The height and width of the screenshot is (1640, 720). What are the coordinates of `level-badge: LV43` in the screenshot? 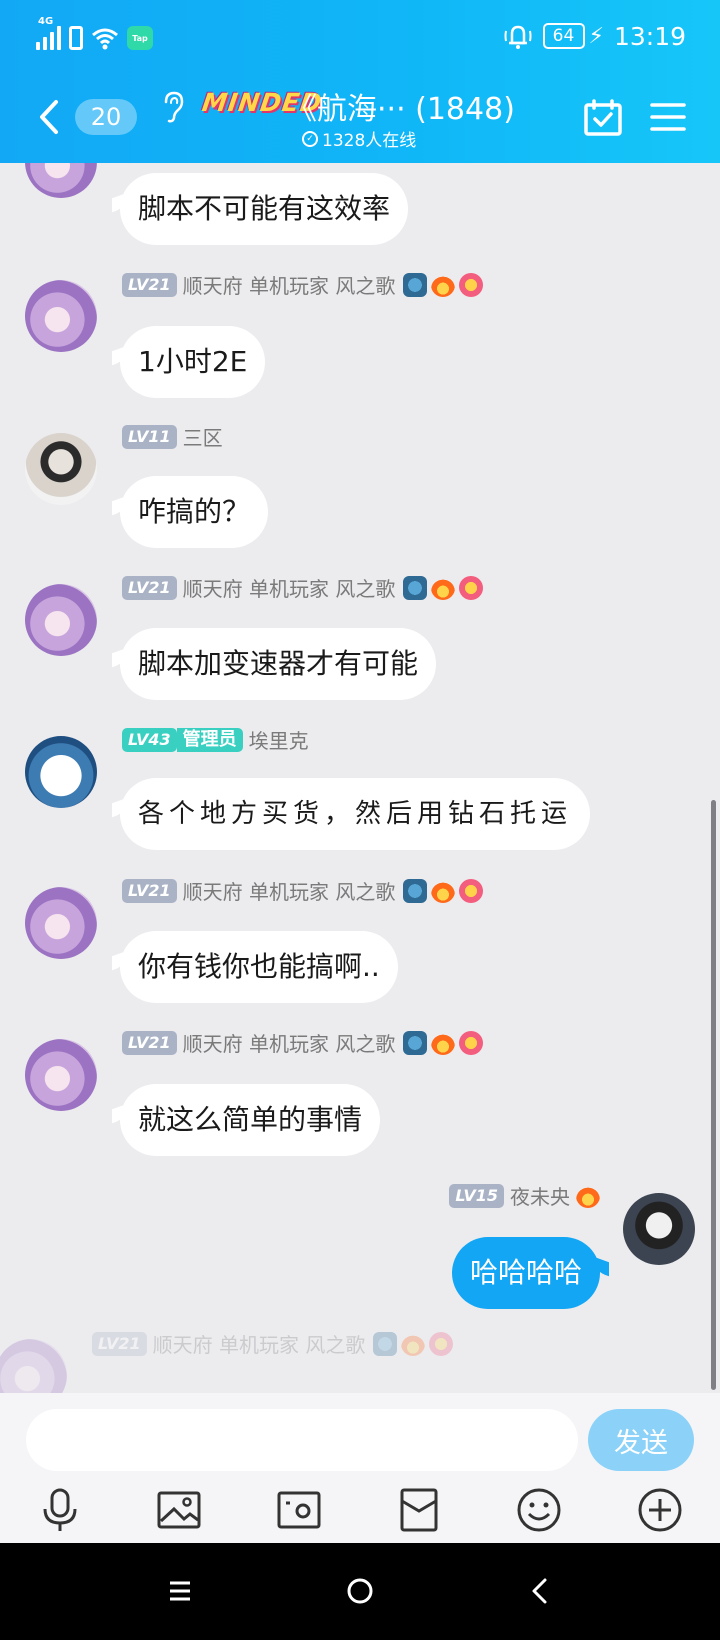 It's located at (149, 739).